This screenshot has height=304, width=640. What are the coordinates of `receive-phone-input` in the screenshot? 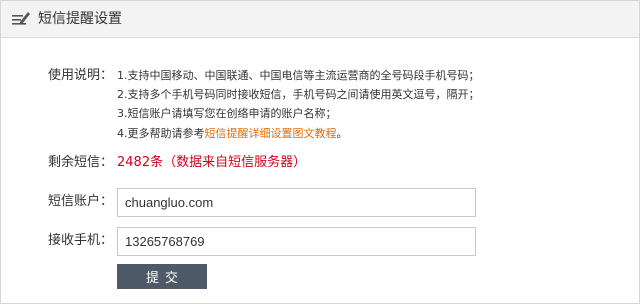 It's located at (296, 241).